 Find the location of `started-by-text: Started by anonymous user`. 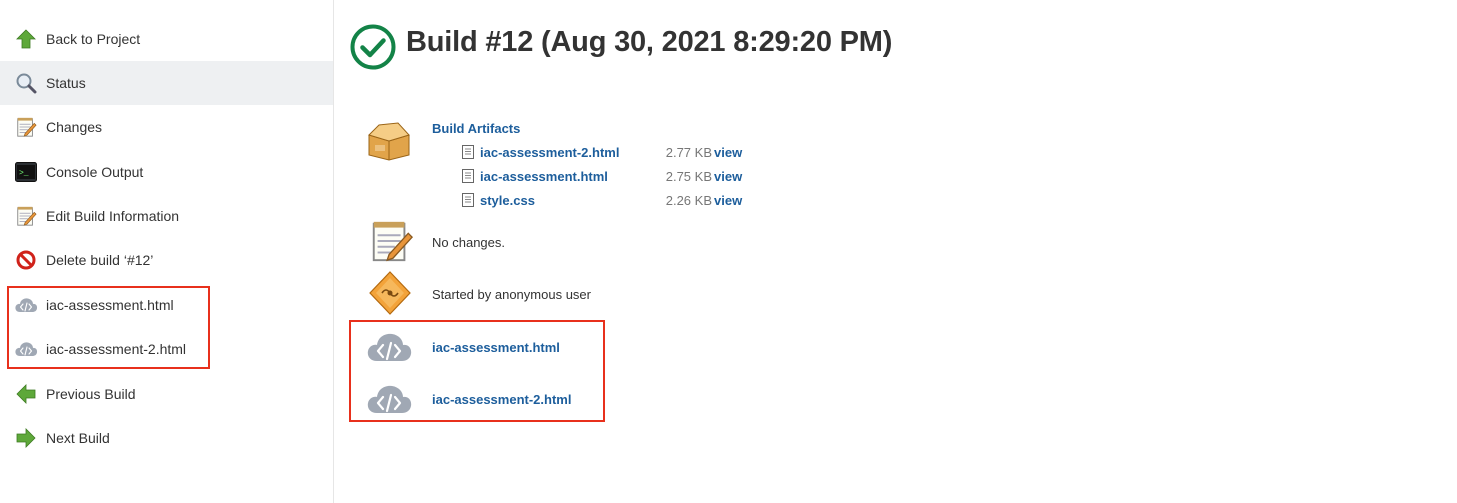

started-by-text: Started by anonymous user is located at coordinates (511, 294).